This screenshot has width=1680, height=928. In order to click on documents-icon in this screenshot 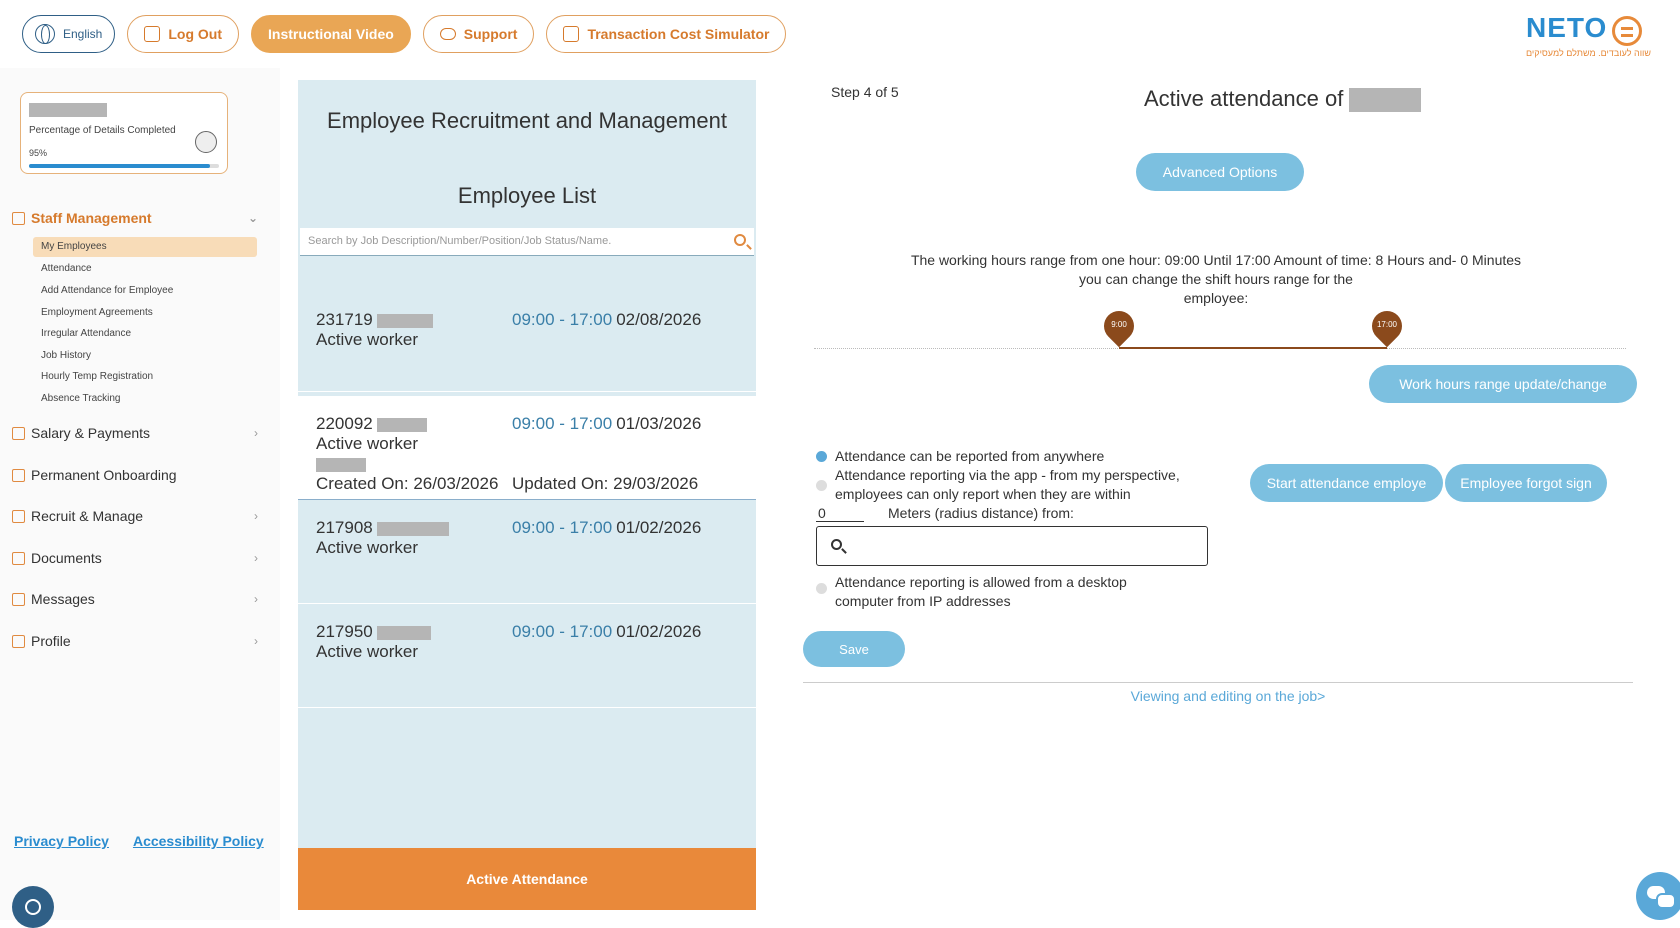, I will do `click(18, 558)`.